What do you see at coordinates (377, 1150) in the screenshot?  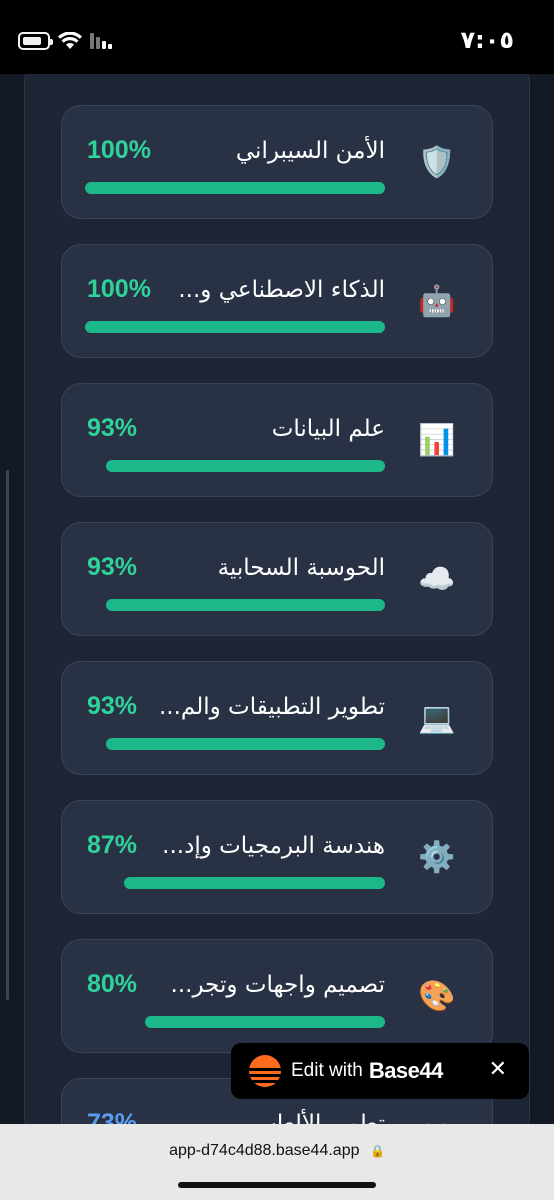 I see `lock-icon: 🔒` at bounding box center [377, 1150].